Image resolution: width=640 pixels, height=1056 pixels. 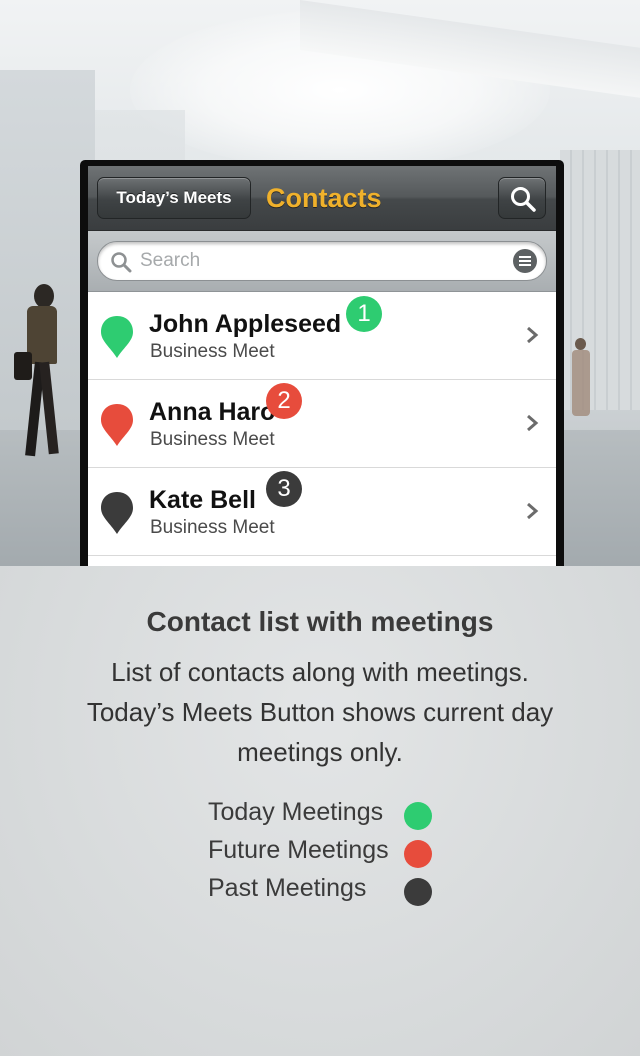 I want to click on page-title: Contacts, so click(x=324, y=198).